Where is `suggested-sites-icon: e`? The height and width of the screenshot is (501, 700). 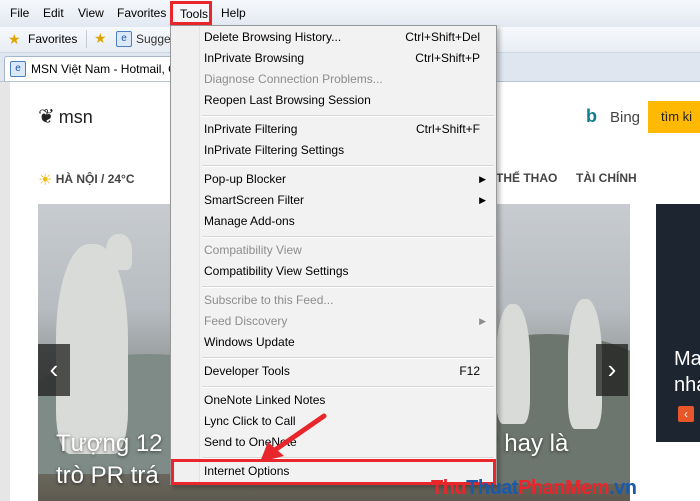
suggested-sites-icon: e is located at coordinates (124, 39).